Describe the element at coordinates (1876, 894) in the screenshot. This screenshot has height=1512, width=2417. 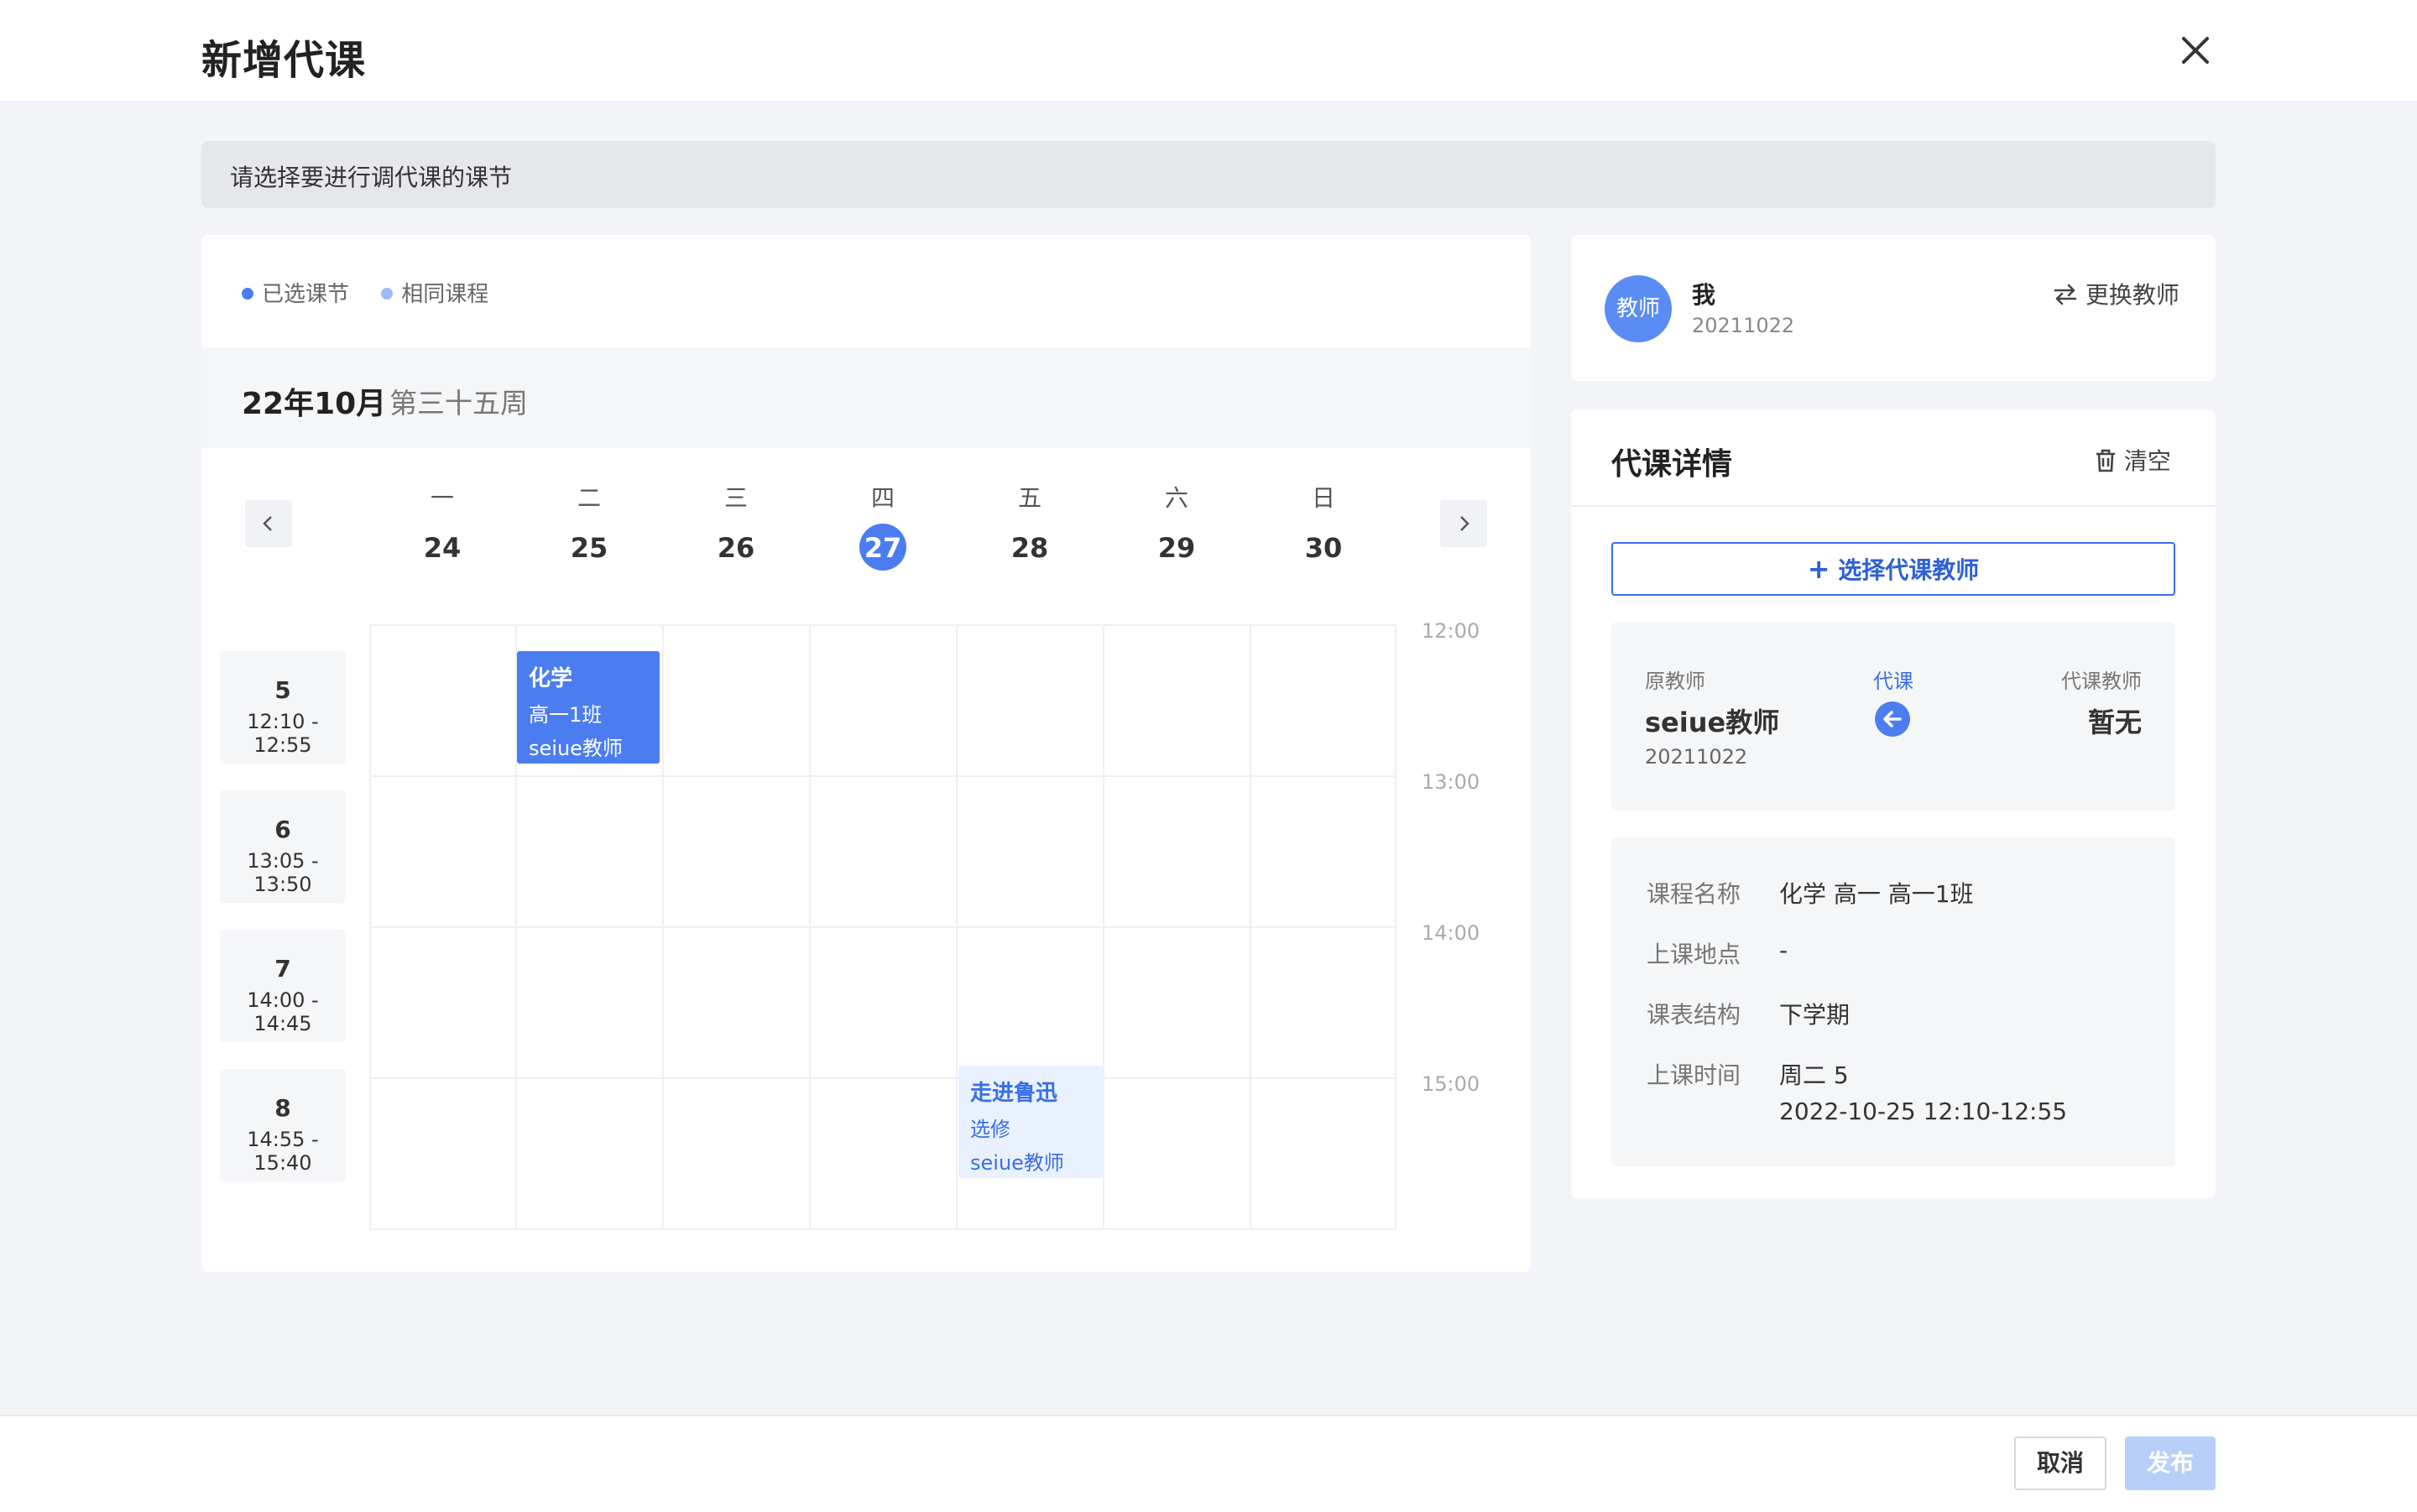
I see `course-name-value: 化学 高一 高一1班` at that location.